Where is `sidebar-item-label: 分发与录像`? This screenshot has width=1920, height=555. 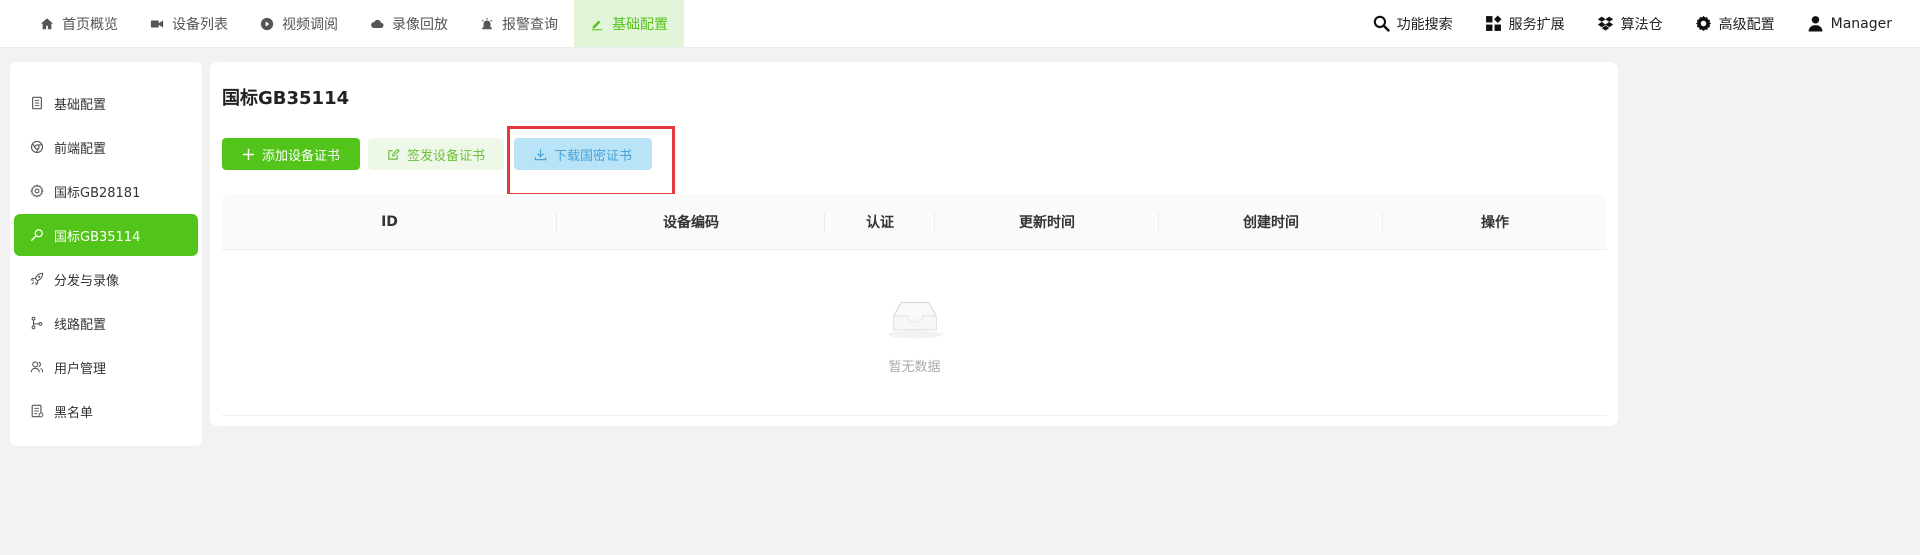 sidebar-item-label: 分发与录像 is located at coordinates (87, 281).